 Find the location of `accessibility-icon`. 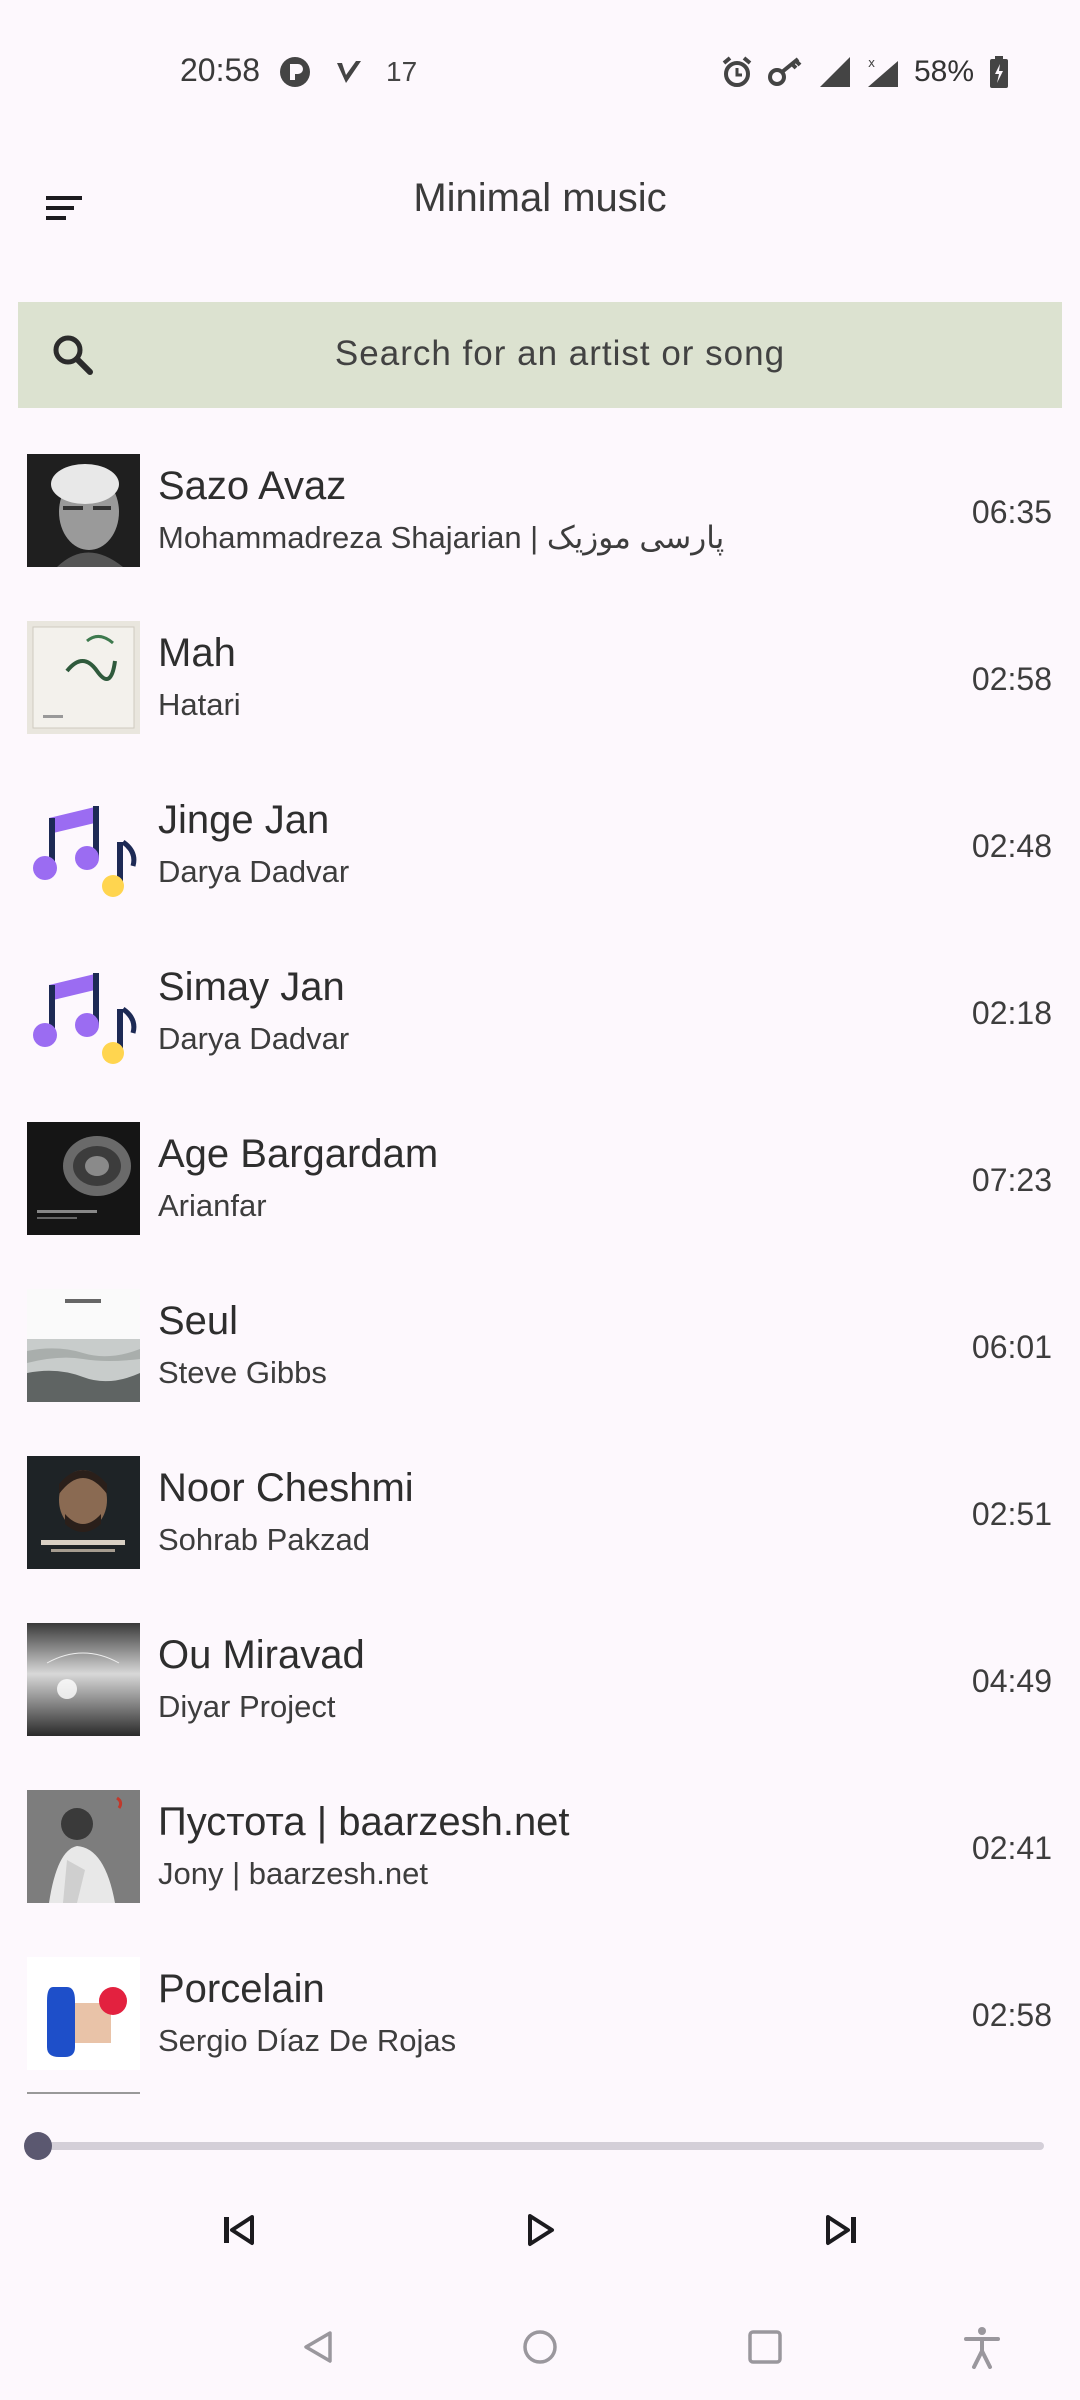

accessibility-icon is located at coordinates (982, 2348).